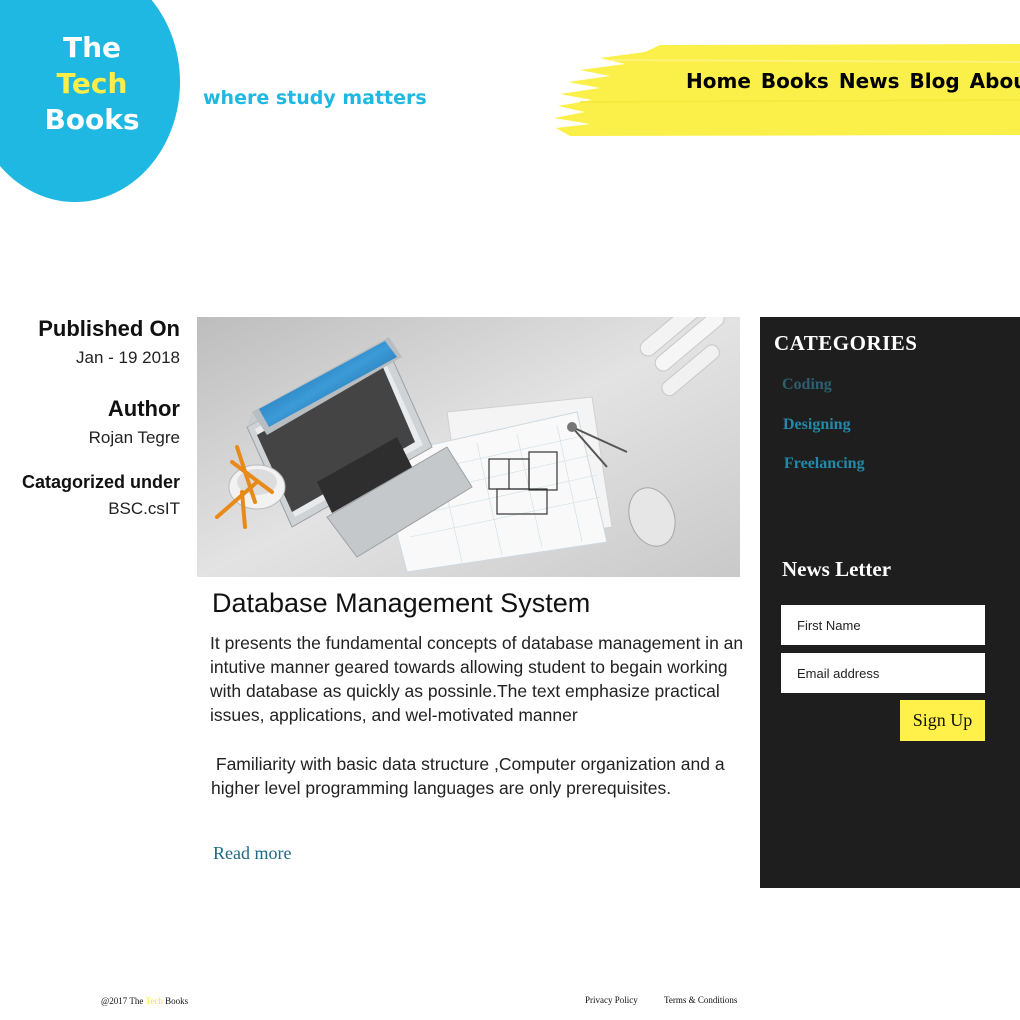 The width and height of the screenshot is (1020, 1020). I want to click on email-input, so click(883, 673).